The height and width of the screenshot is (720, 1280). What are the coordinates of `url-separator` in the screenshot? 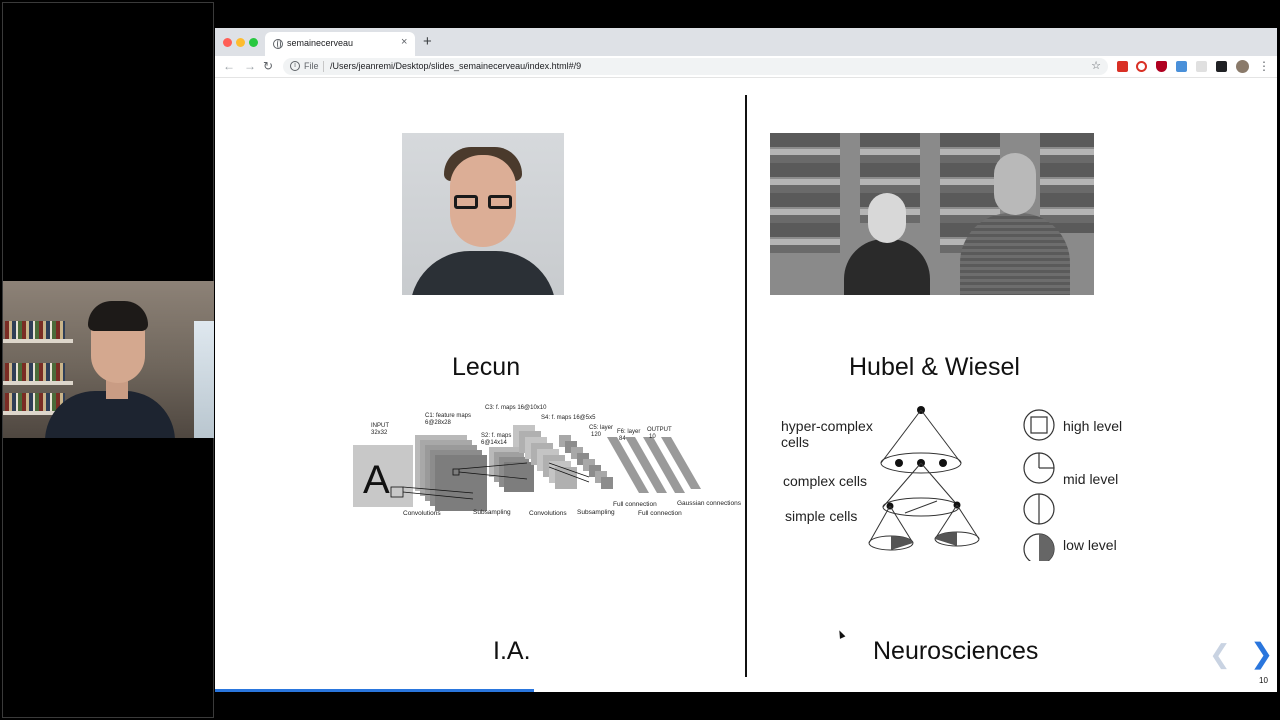 It's located at (323, 66).